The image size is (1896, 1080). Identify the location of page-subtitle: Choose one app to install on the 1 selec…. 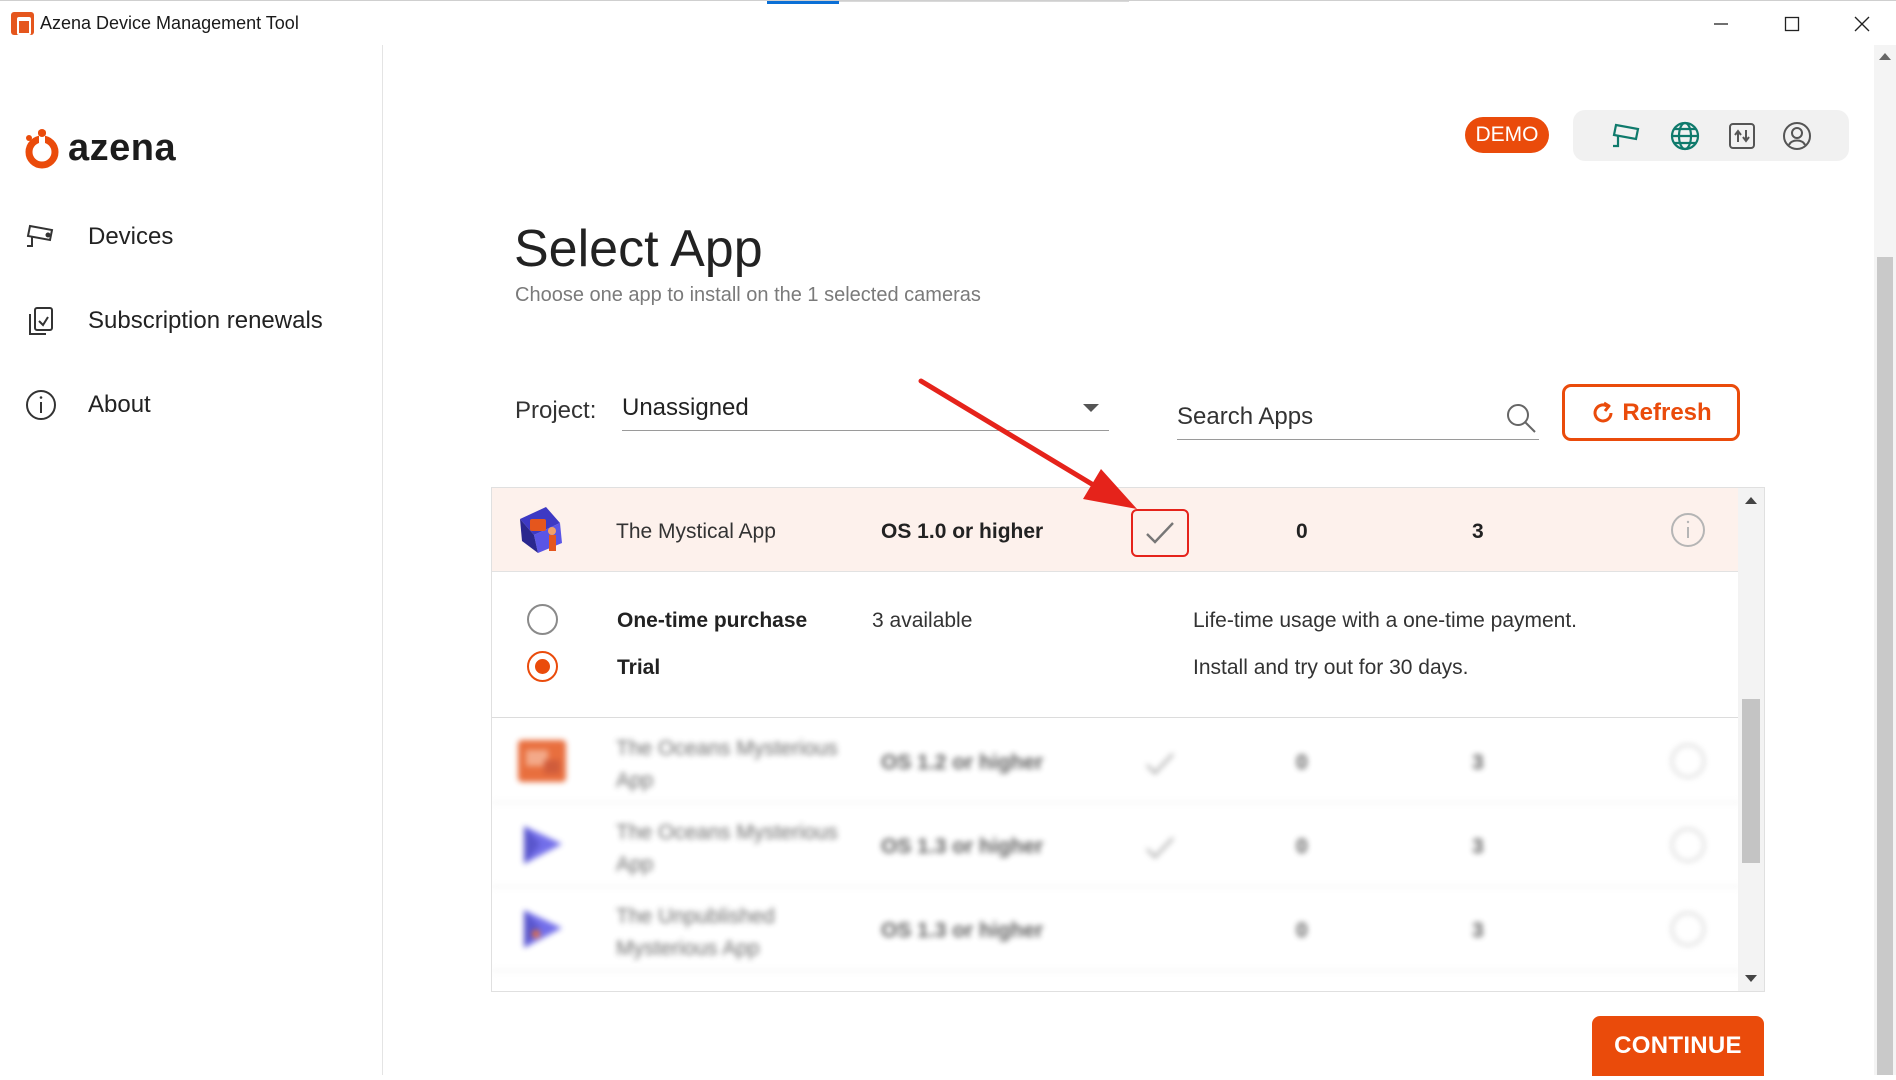
(748, 295).